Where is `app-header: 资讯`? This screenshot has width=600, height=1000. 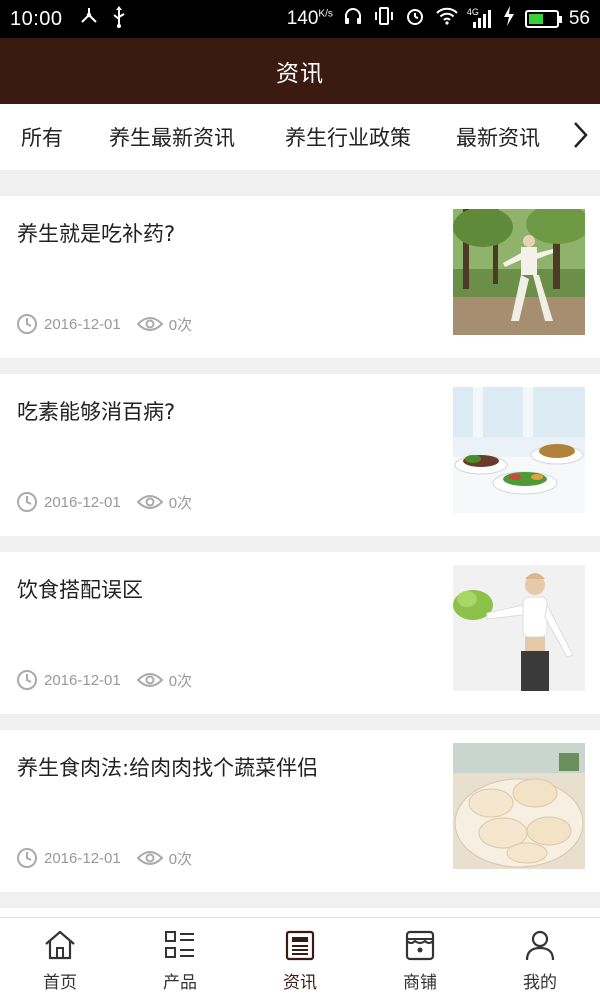 app-header: 资讯 is located at coordinates (300, 71).